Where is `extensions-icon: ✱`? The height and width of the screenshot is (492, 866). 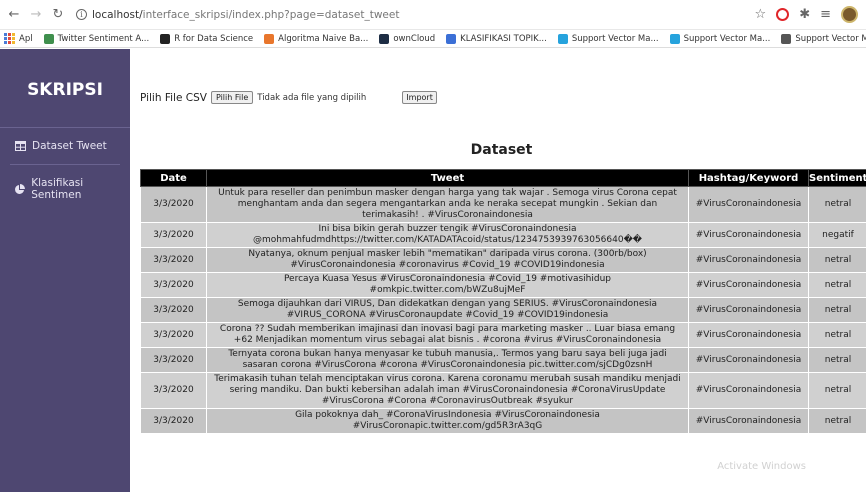
extensions-icon: ✱ is located at coordinates (804, 14).